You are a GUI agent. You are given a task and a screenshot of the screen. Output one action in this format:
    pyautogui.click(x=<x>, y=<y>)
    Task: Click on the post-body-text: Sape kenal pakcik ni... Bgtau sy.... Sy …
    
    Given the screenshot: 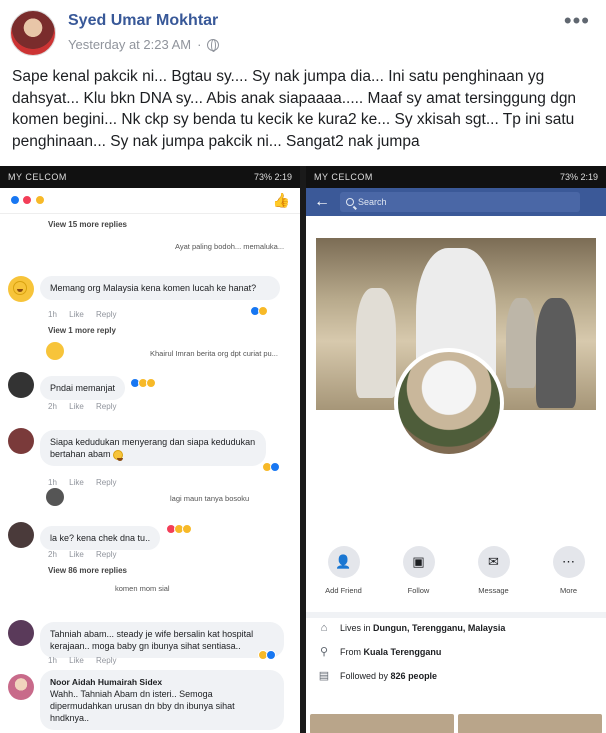 What is the action you would take?
    pyautogui.click(x=294, y=109)
    